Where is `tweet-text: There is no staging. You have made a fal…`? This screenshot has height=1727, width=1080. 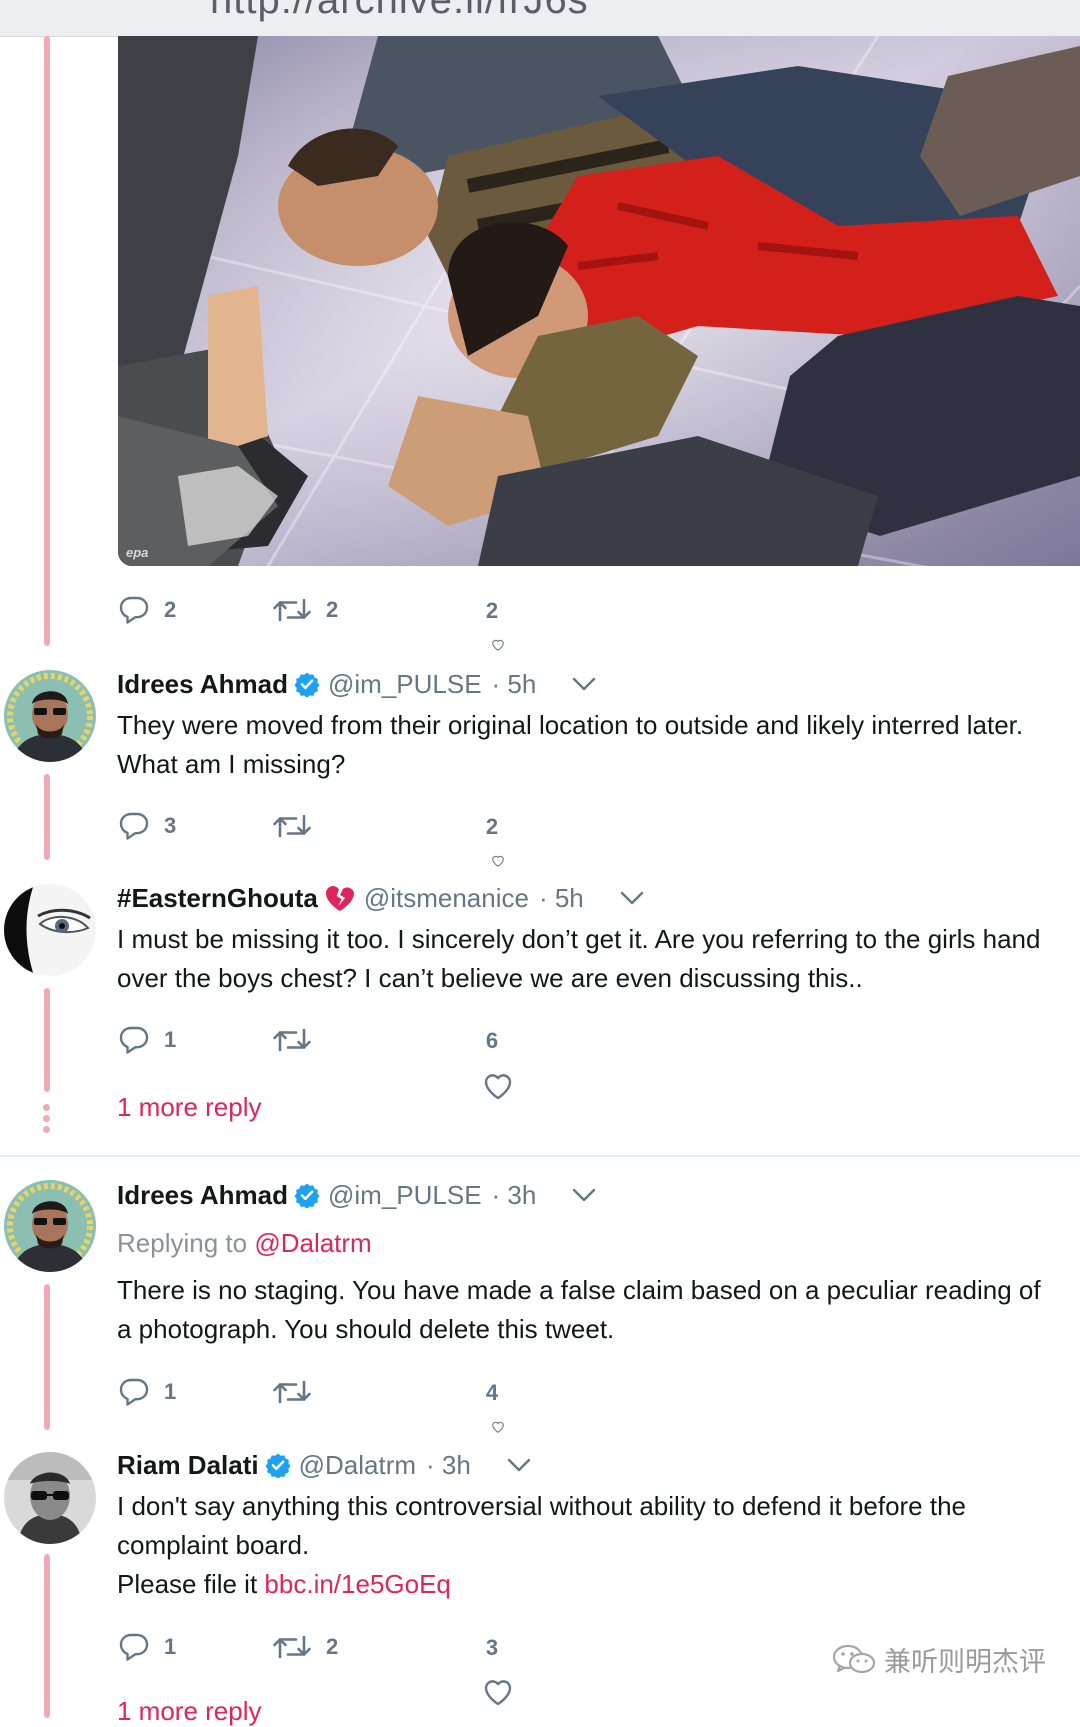 tweet-text: There is no staging. You have made a fal… is located at coordinates (579, 1310).